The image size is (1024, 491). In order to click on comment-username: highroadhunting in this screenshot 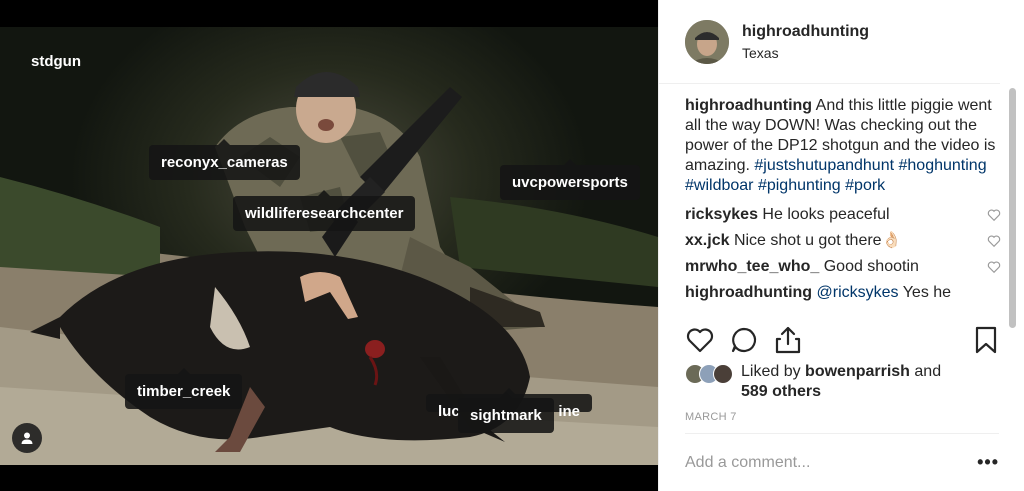, I will do `click(748, 292)`.